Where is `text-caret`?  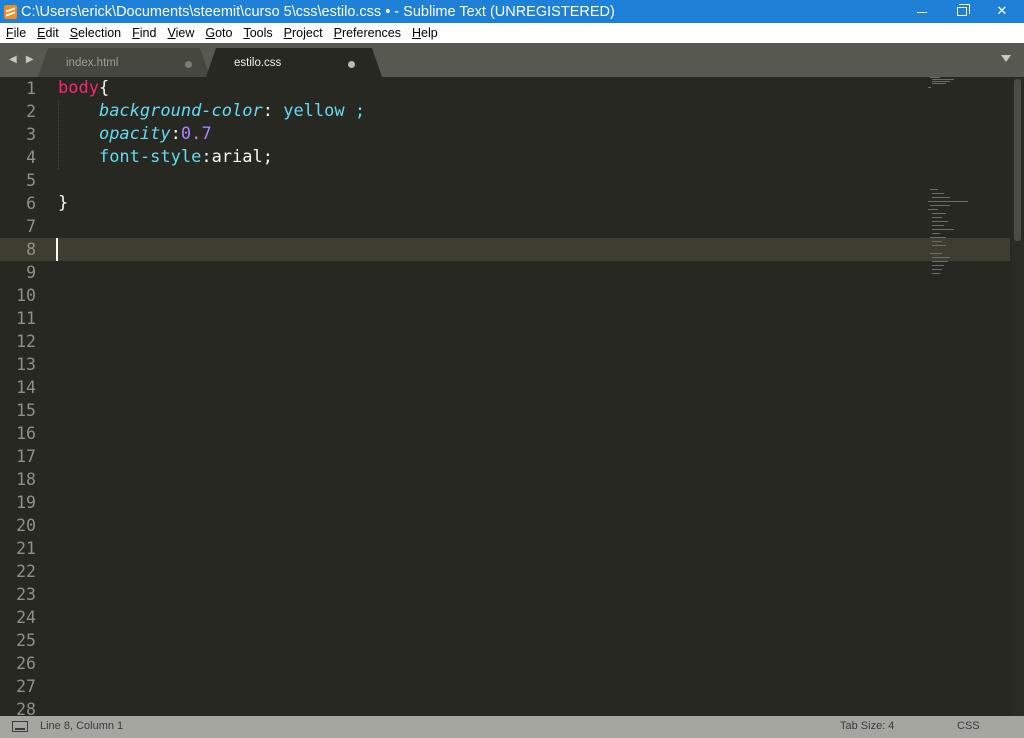
text-caret is located at coordinates (57, 249).